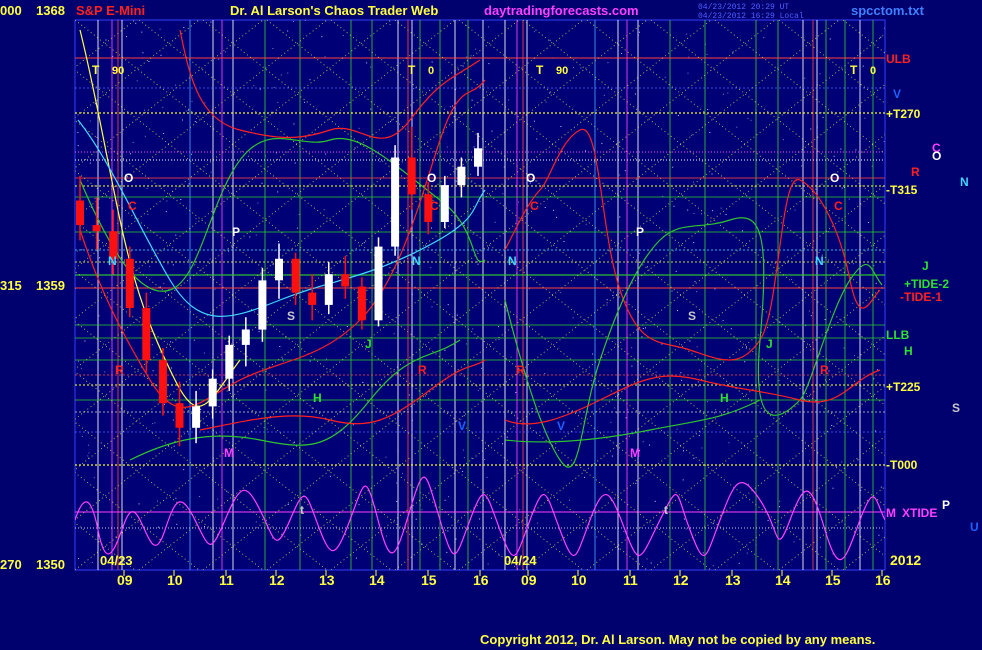 This screenshot has height=650, width=982. I want to click on hour-label: 16, so click(481, 580).